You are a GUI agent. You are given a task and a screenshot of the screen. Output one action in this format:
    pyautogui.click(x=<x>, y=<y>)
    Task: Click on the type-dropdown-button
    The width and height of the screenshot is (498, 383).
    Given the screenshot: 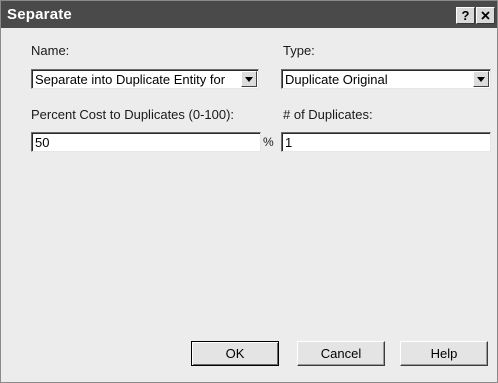 What is the action you would take?
    pyautogui.click(x=481, y=79)
    